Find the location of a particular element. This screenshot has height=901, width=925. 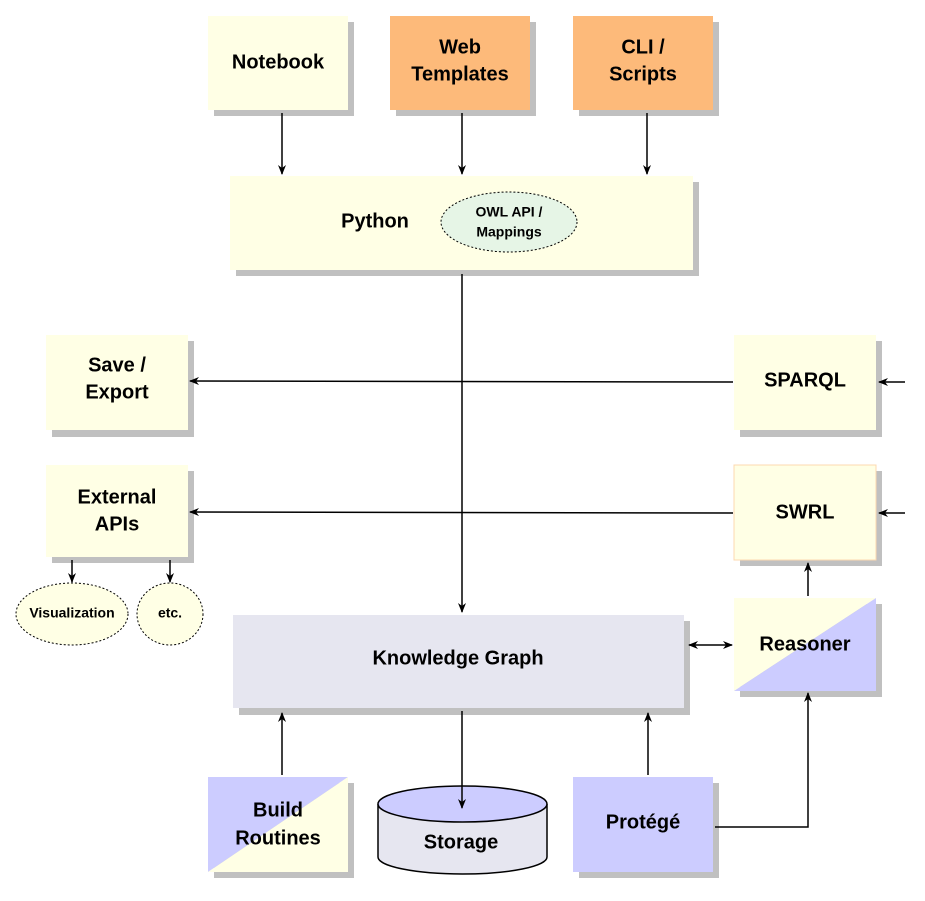

save-export-node: Save / Export is located at coordinates (120, 386).